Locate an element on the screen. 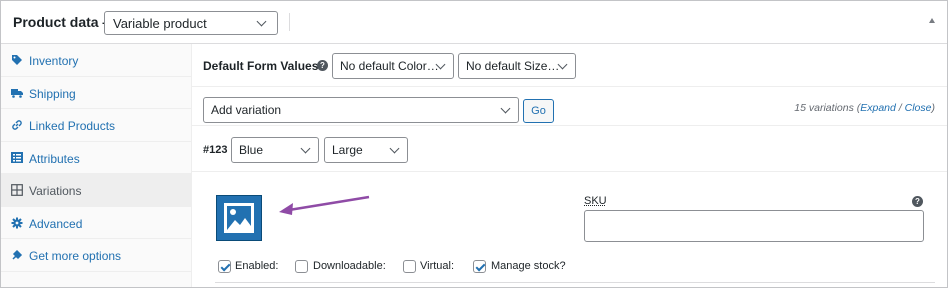 This screenshot has height=288, width=948. variation-count-text: 15 variations ( is located at coordinates (827, 108).